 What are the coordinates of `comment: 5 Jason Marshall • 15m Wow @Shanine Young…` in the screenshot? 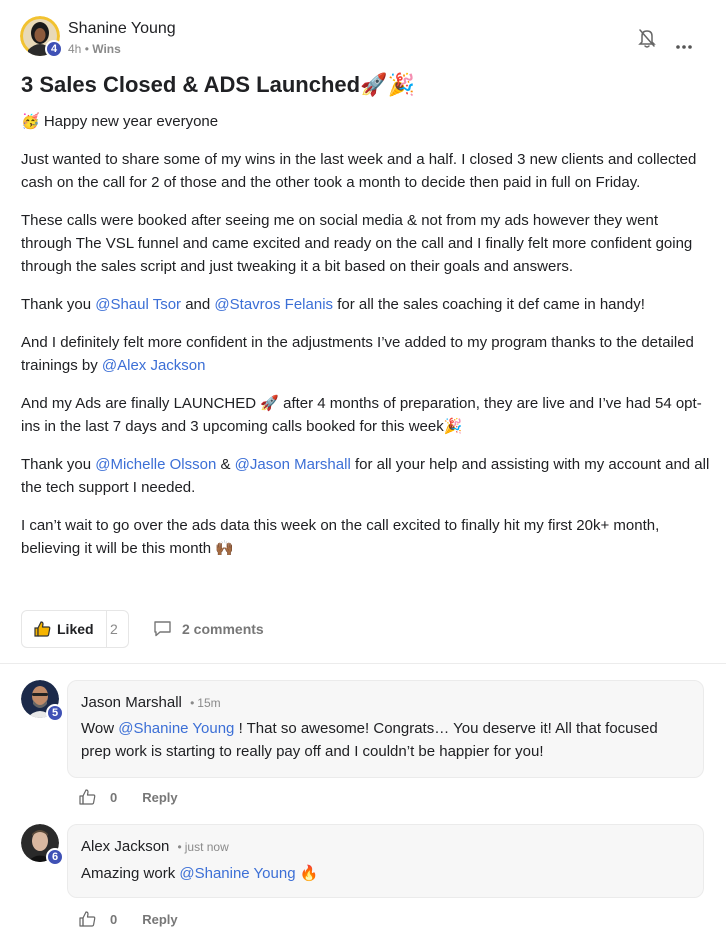 It's located at (364, 745).